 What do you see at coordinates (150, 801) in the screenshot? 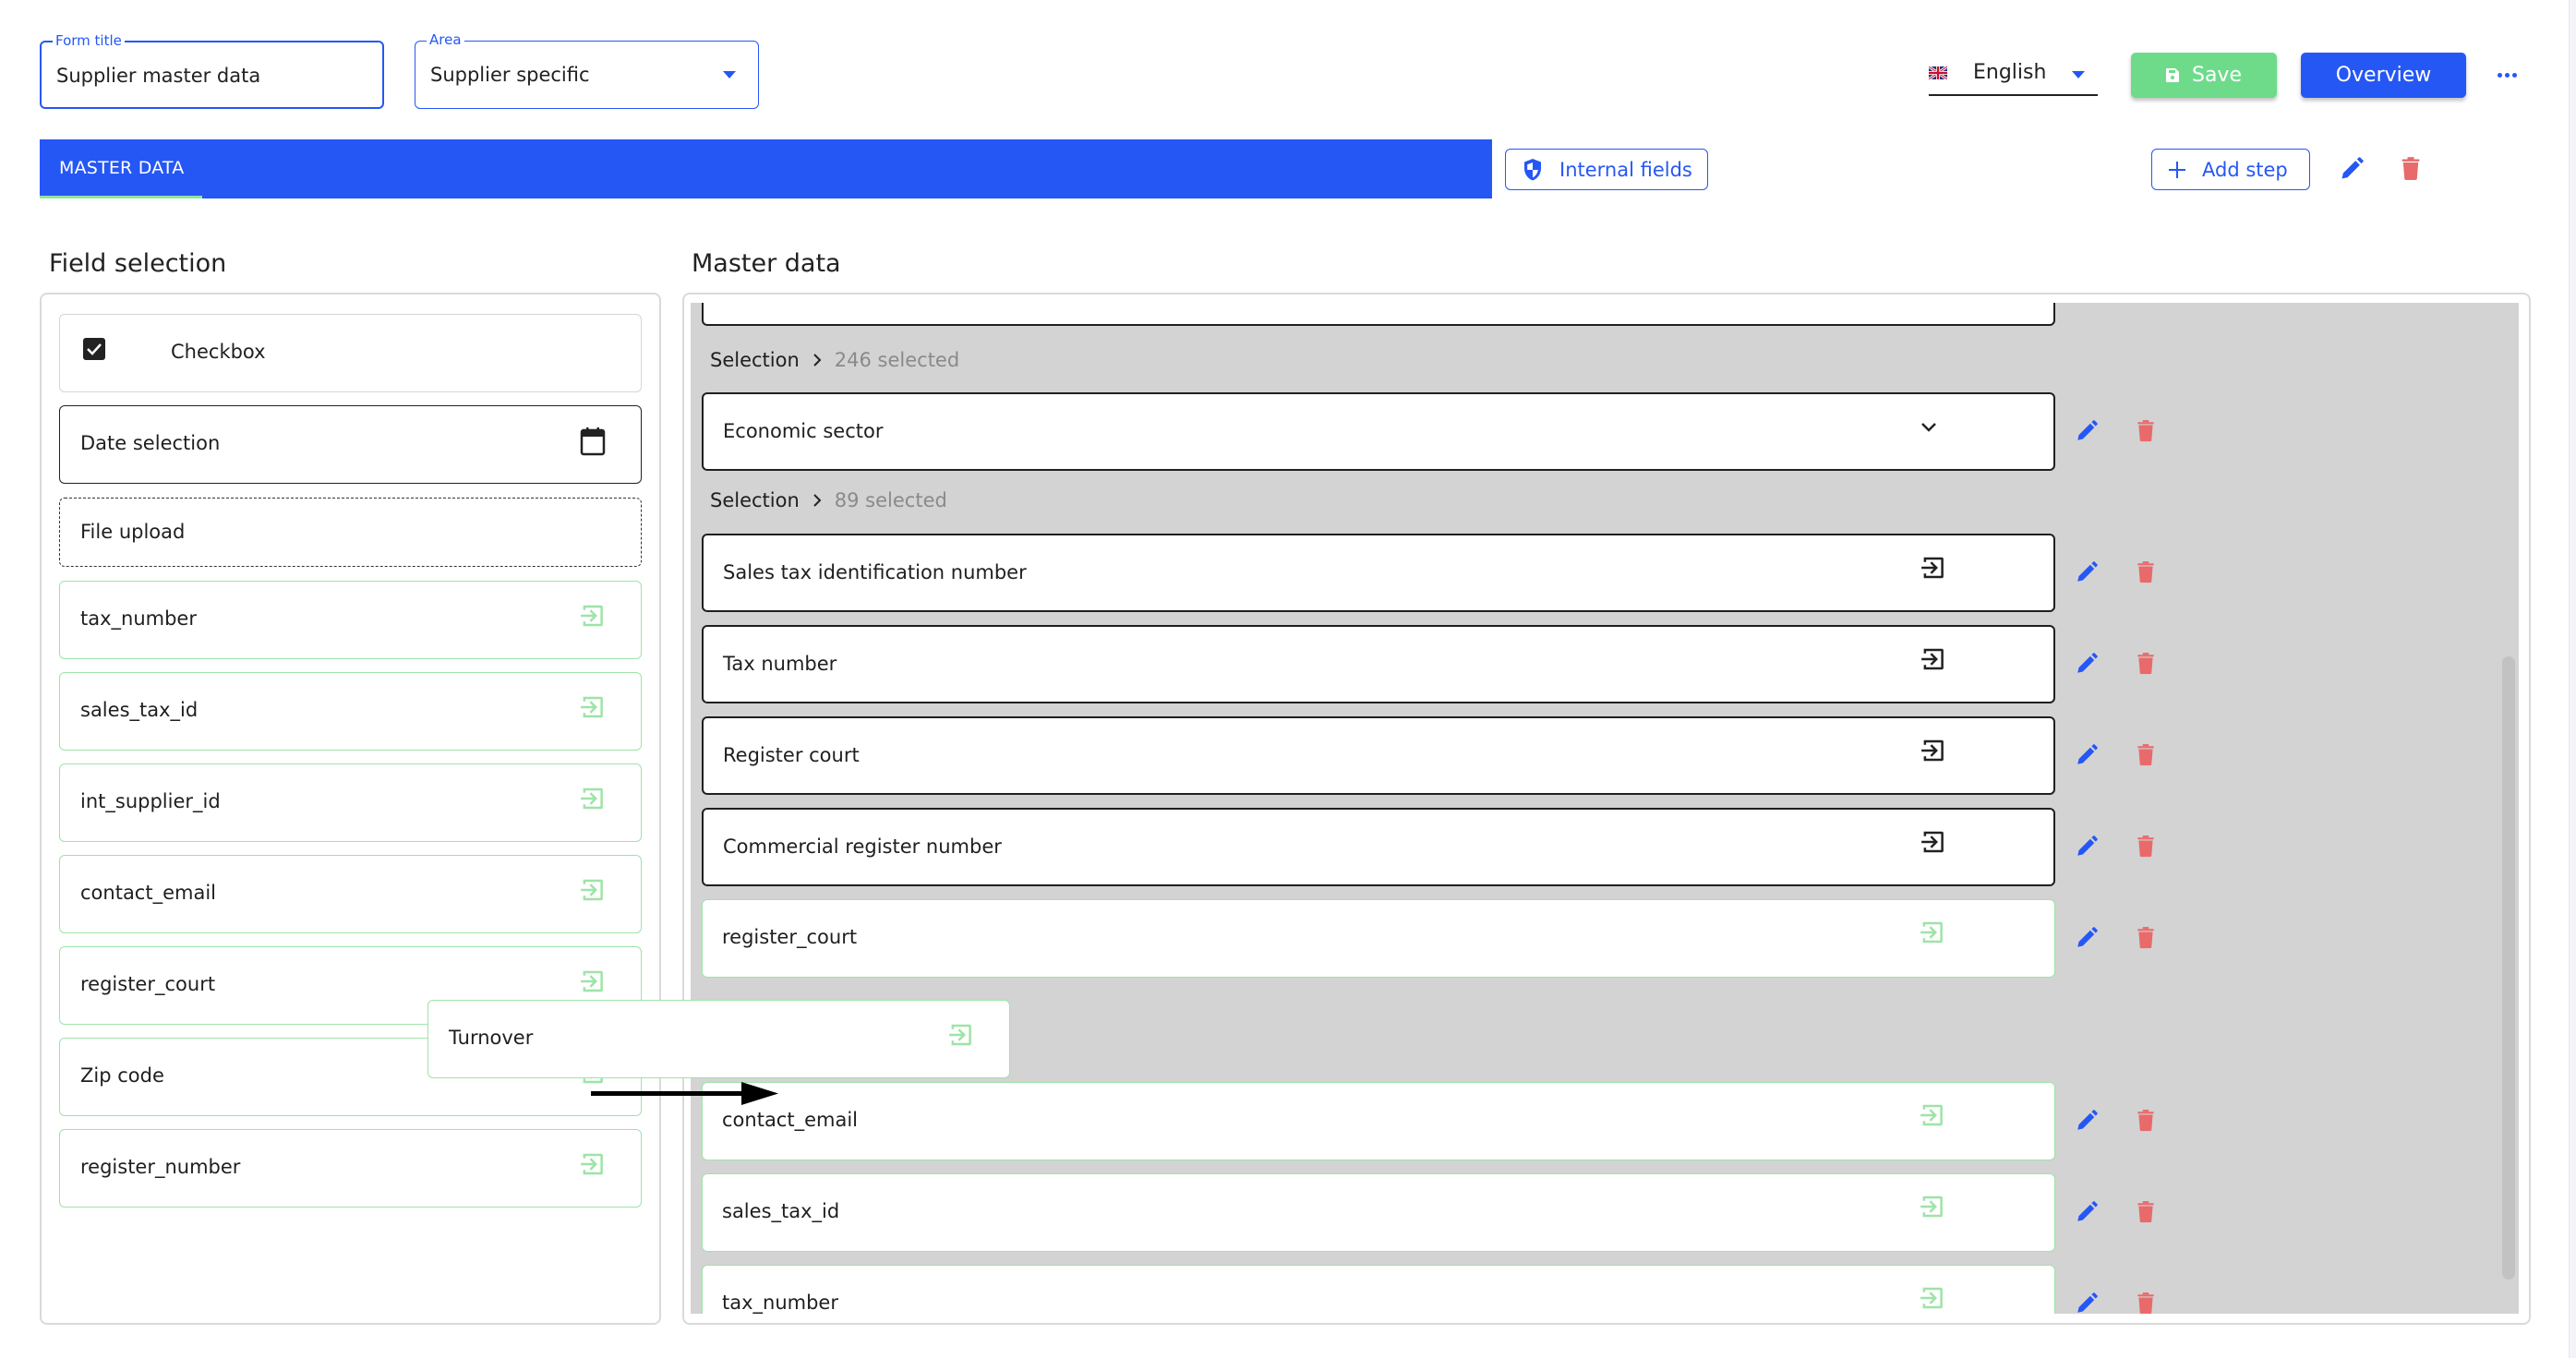
I see `field-item-label: int_supplier_id` at bounding box center [150, 801].